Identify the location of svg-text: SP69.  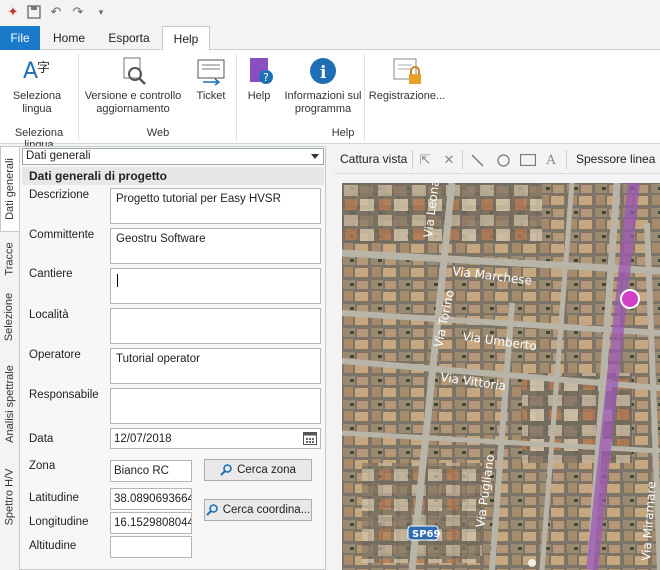
(426, 534).